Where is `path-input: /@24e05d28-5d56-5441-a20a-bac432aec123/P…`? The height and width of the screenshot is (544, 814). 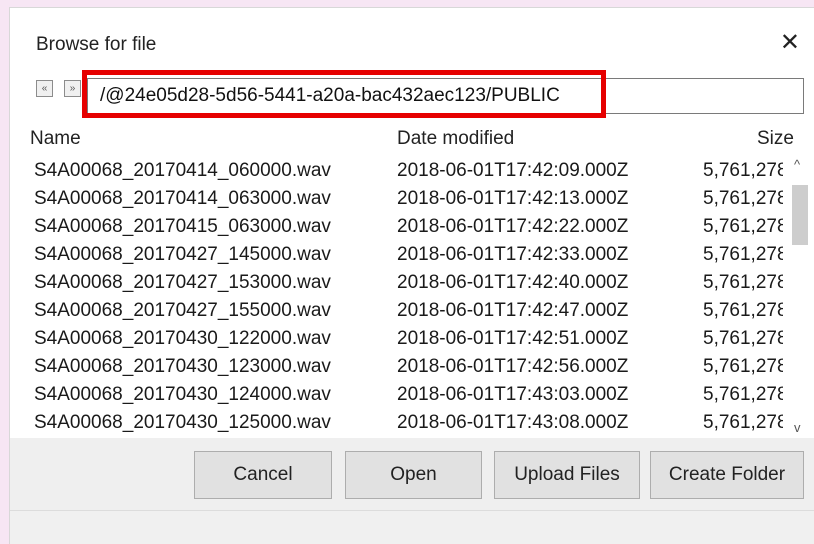 path-input: /@24e05d28-5d56-5441-a20a-bac432aec123/P… is located at coordinates (445, 96).